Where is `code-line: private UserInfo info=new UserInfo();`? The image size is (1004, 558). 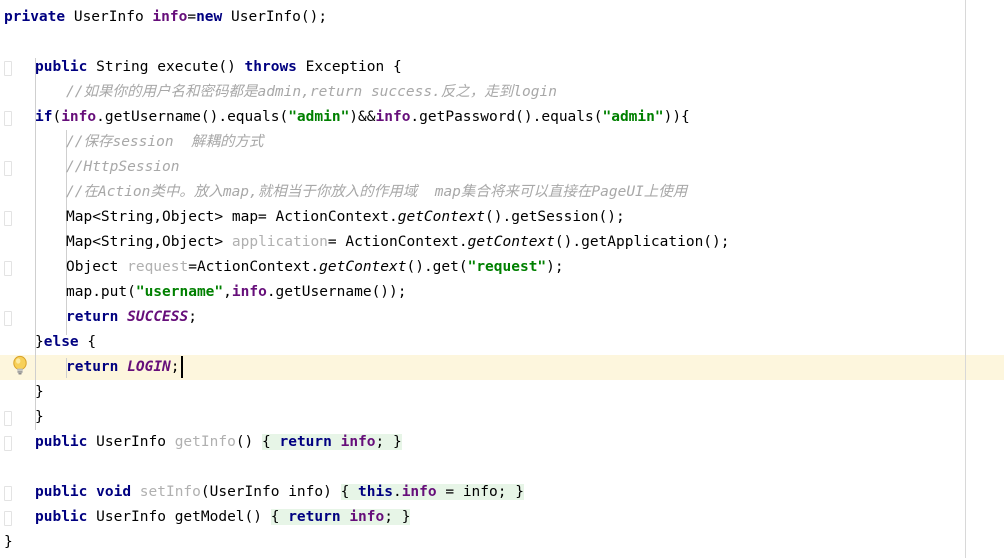 code-line: private UserInfo info=new UserInfo(); is located at coordinates (163, 17).